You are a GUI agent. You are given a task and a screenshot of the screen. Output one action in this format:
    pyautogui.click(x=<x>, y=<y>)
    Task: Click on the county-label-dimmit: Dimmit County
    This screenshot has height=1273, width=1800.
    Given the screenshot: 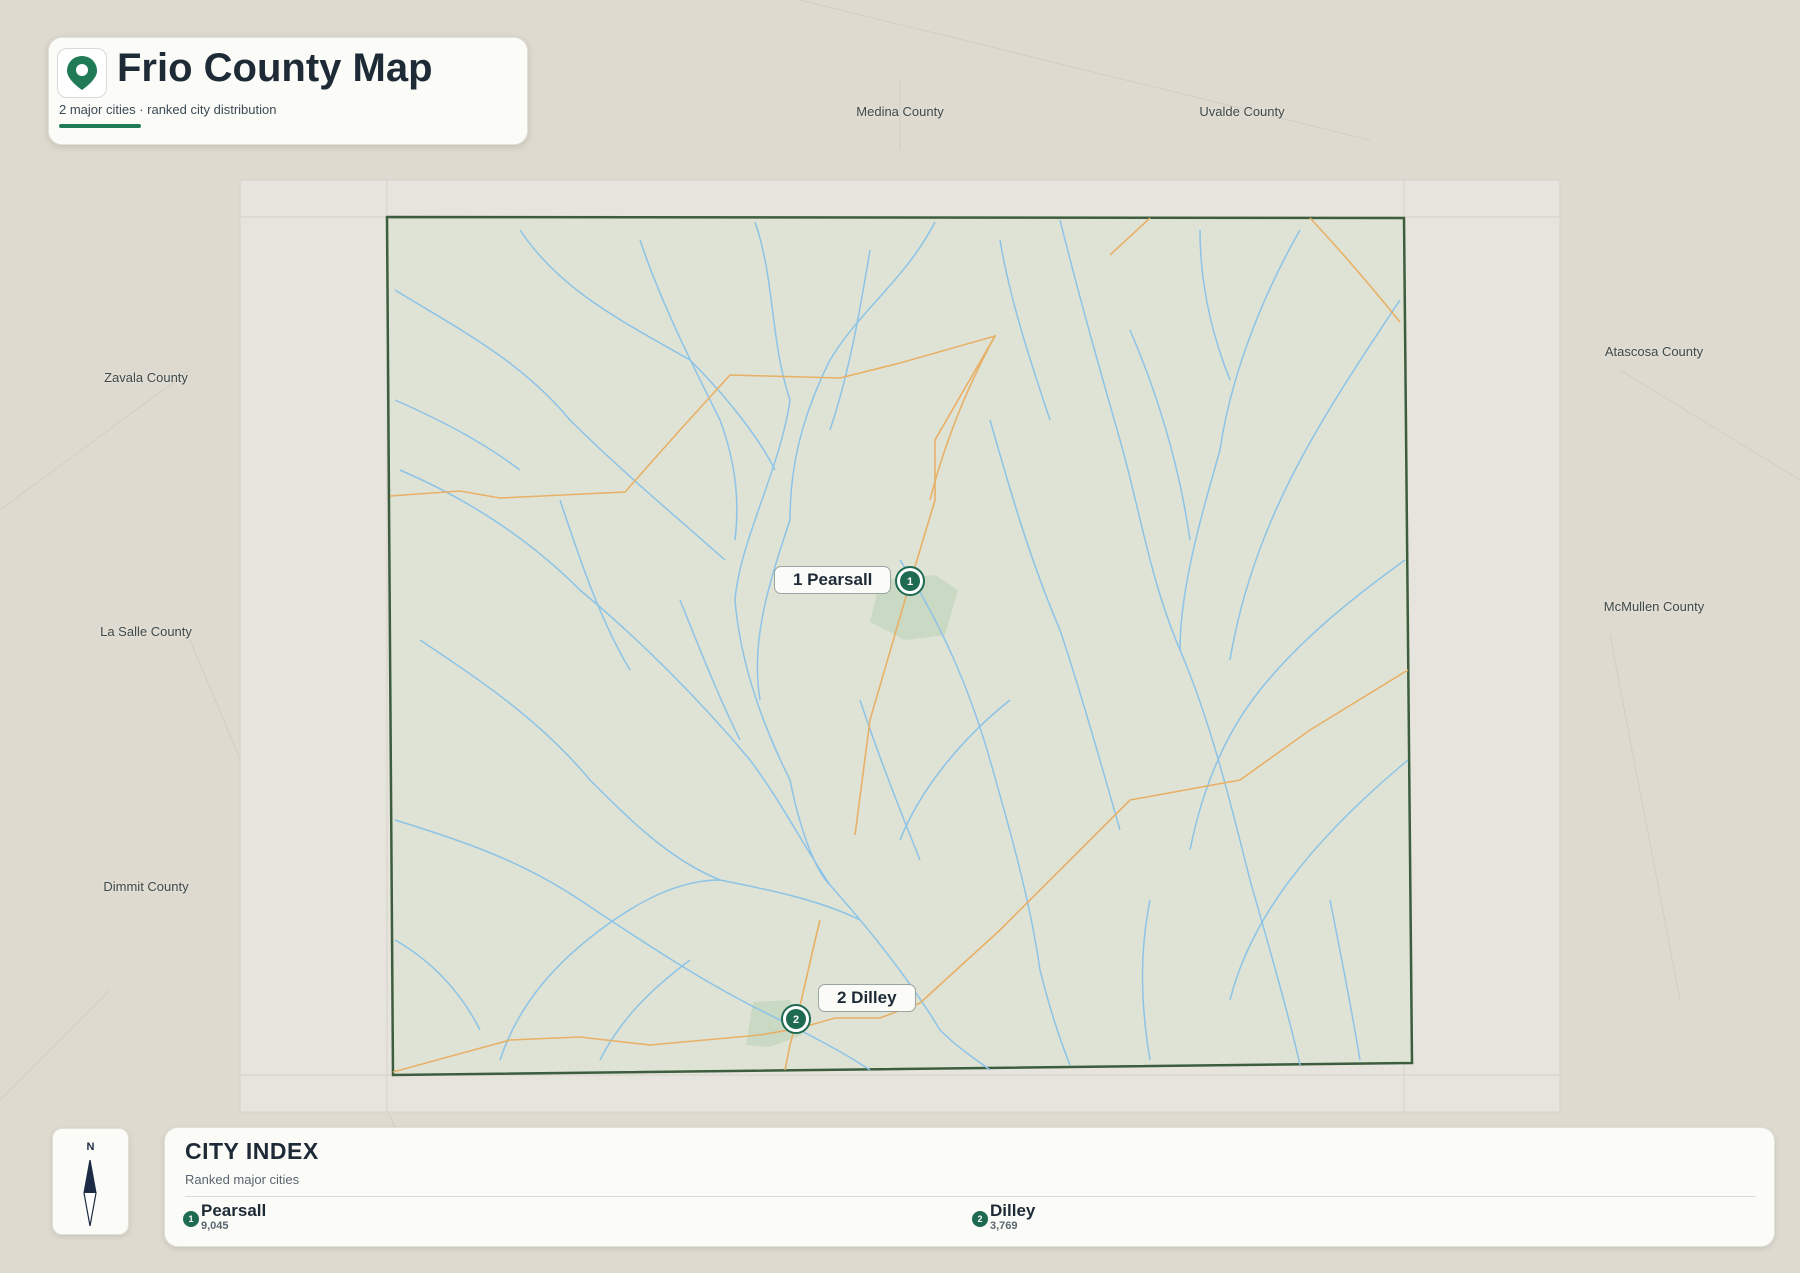 What is the action you would take?
    pyautogui.click(x=146, y=886)
    